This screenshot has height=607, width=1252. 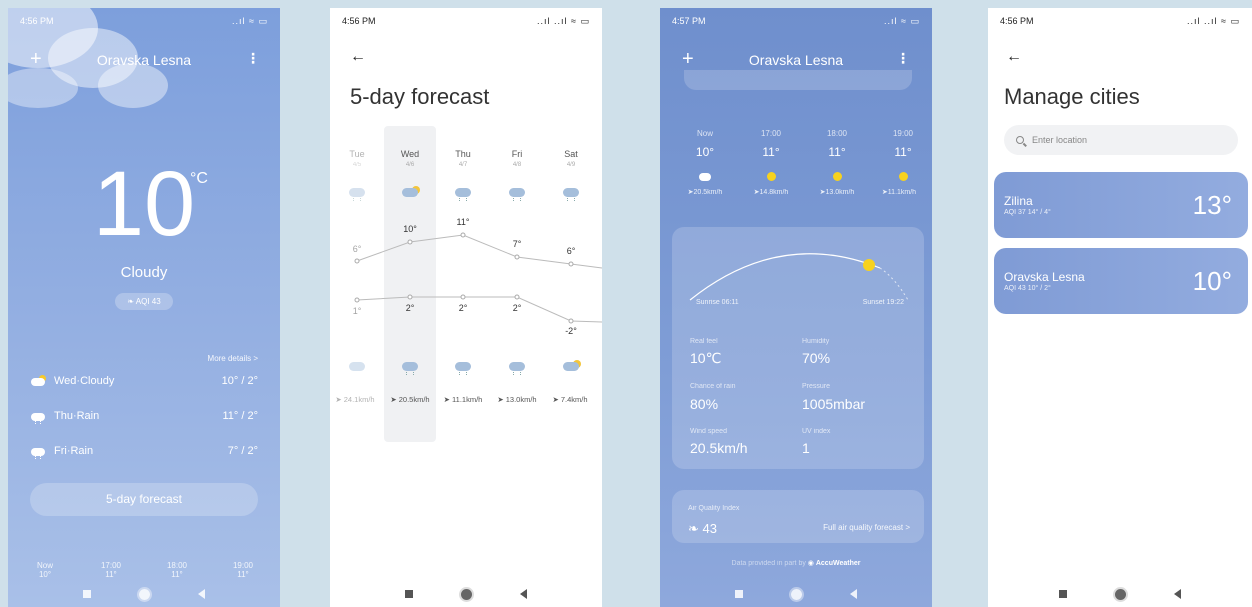 What do you see at coordinates (144, 499) in the screenshot?
I see `five-day-forecast-button: 5-day forecast` at bounding box center [144, 499].